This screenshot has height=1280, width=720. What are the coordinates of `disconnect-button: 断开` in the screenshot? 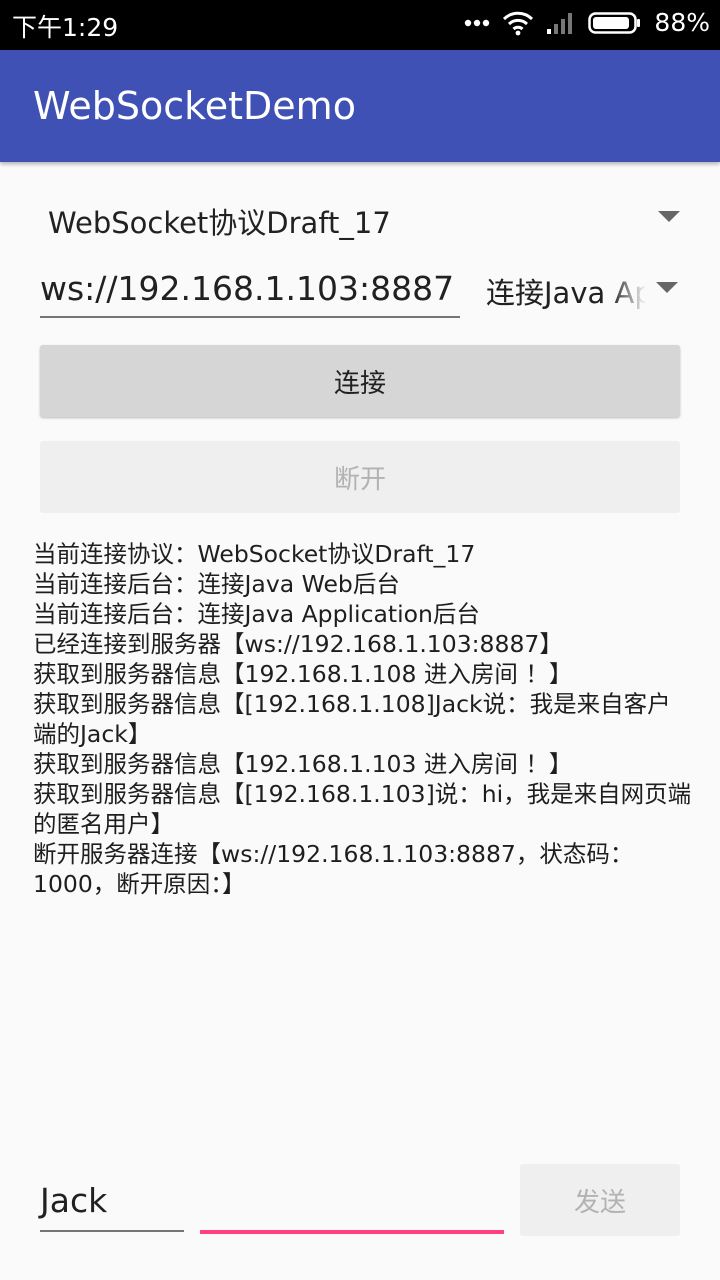 It's located at (360, 477).